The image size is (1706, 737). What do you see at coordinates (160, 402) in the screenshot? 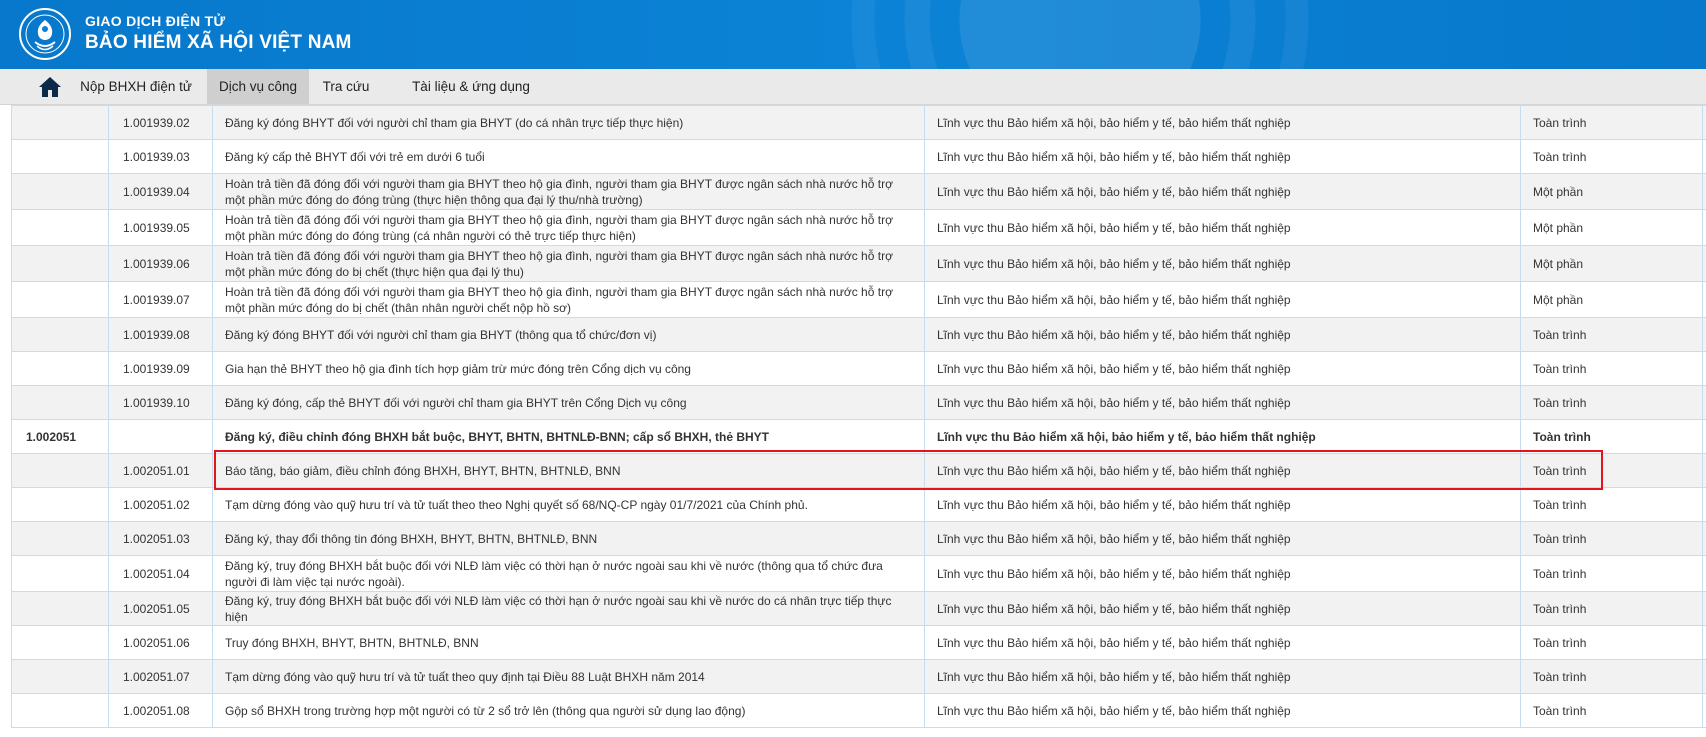
I see `procedure-code-cell: 1.001939.10` at bounding box center [160, 402].